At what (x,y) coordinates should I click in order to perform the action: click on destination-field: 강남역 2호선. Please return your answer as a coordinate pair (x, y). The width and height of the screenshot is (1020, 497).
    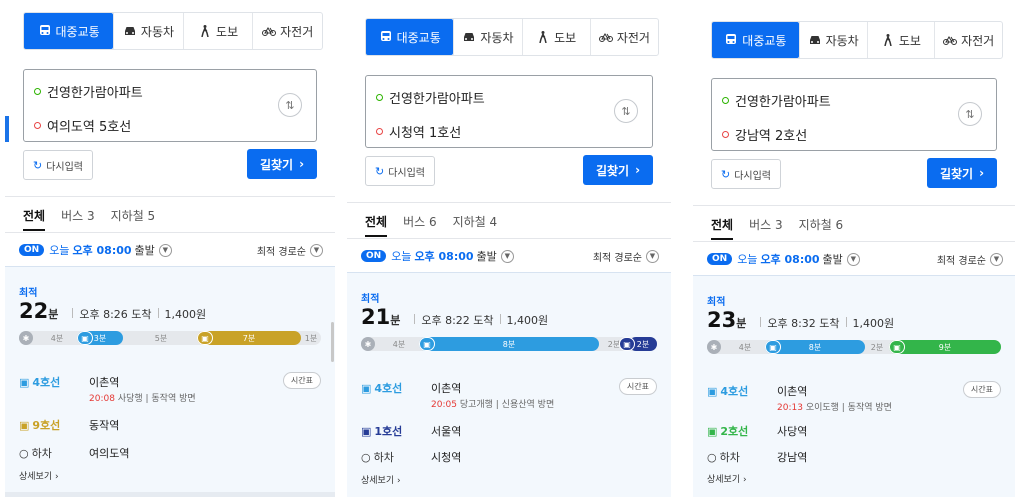
    Looking at the image, I should click on (764, 134).